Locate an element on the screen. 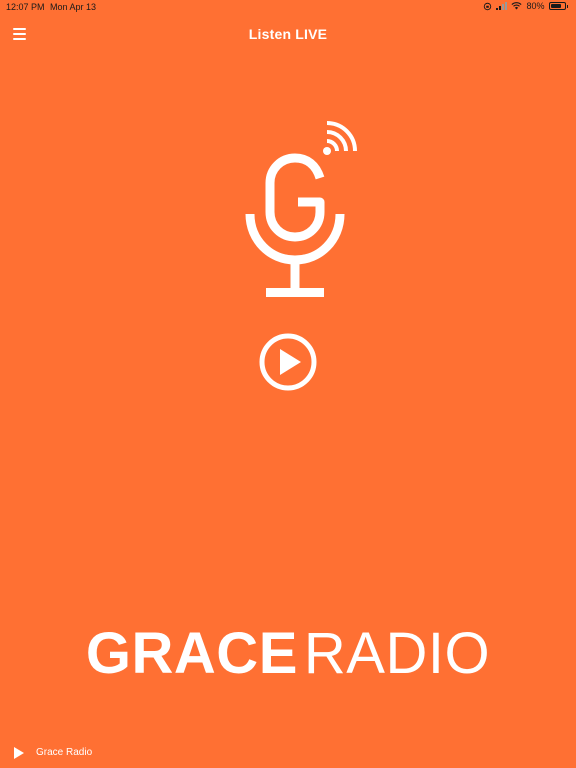 This screenshot has height=768, width=576. signal-icon is located at coordinates (502, 6).